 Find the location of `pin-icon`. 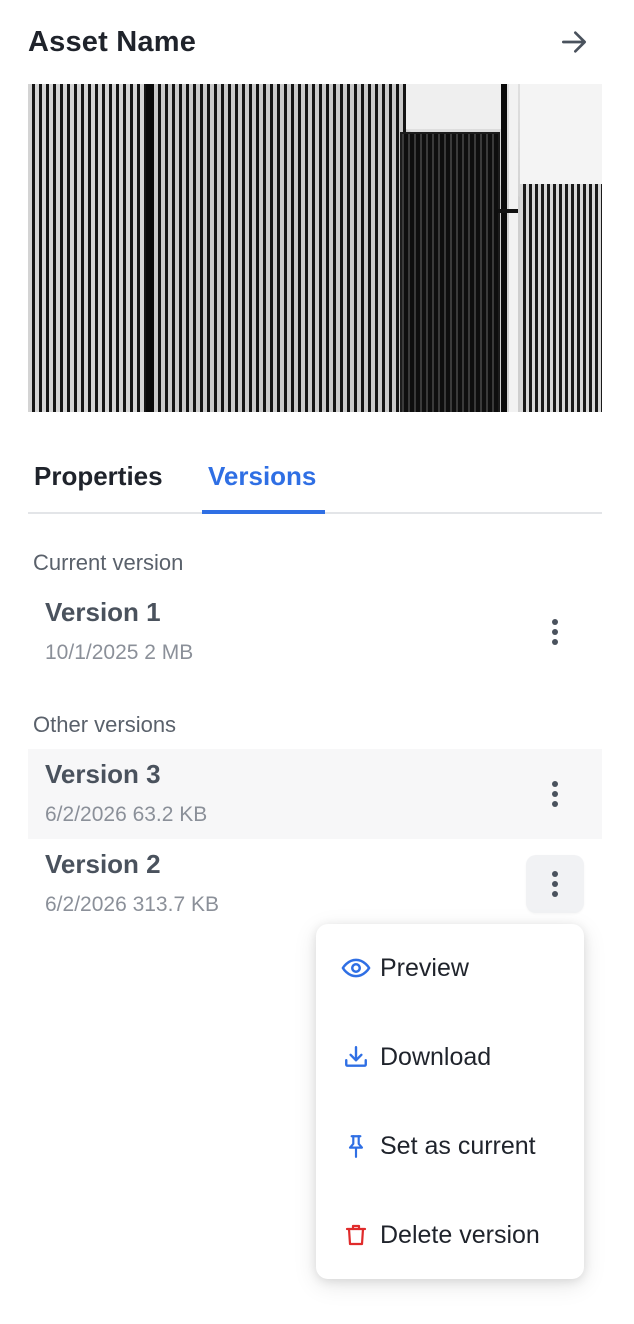

pin-icon is located at coordinates (356, 1146).